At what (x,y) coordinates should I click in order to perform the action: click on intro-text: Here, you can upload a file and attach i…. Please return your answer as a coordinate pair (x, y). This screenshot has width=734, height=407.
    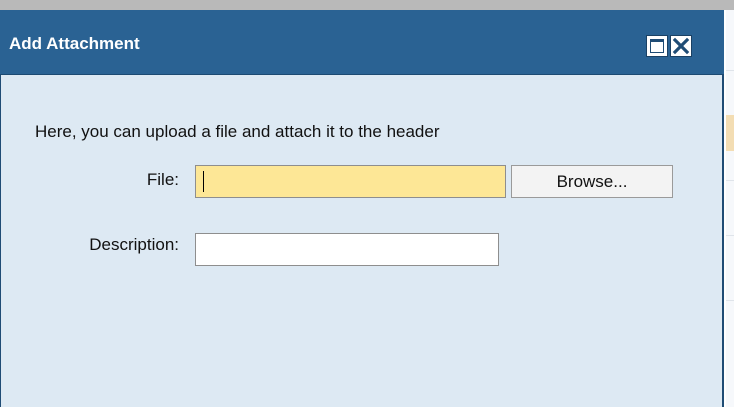
    Looking at the image, I should click on (237, 131).